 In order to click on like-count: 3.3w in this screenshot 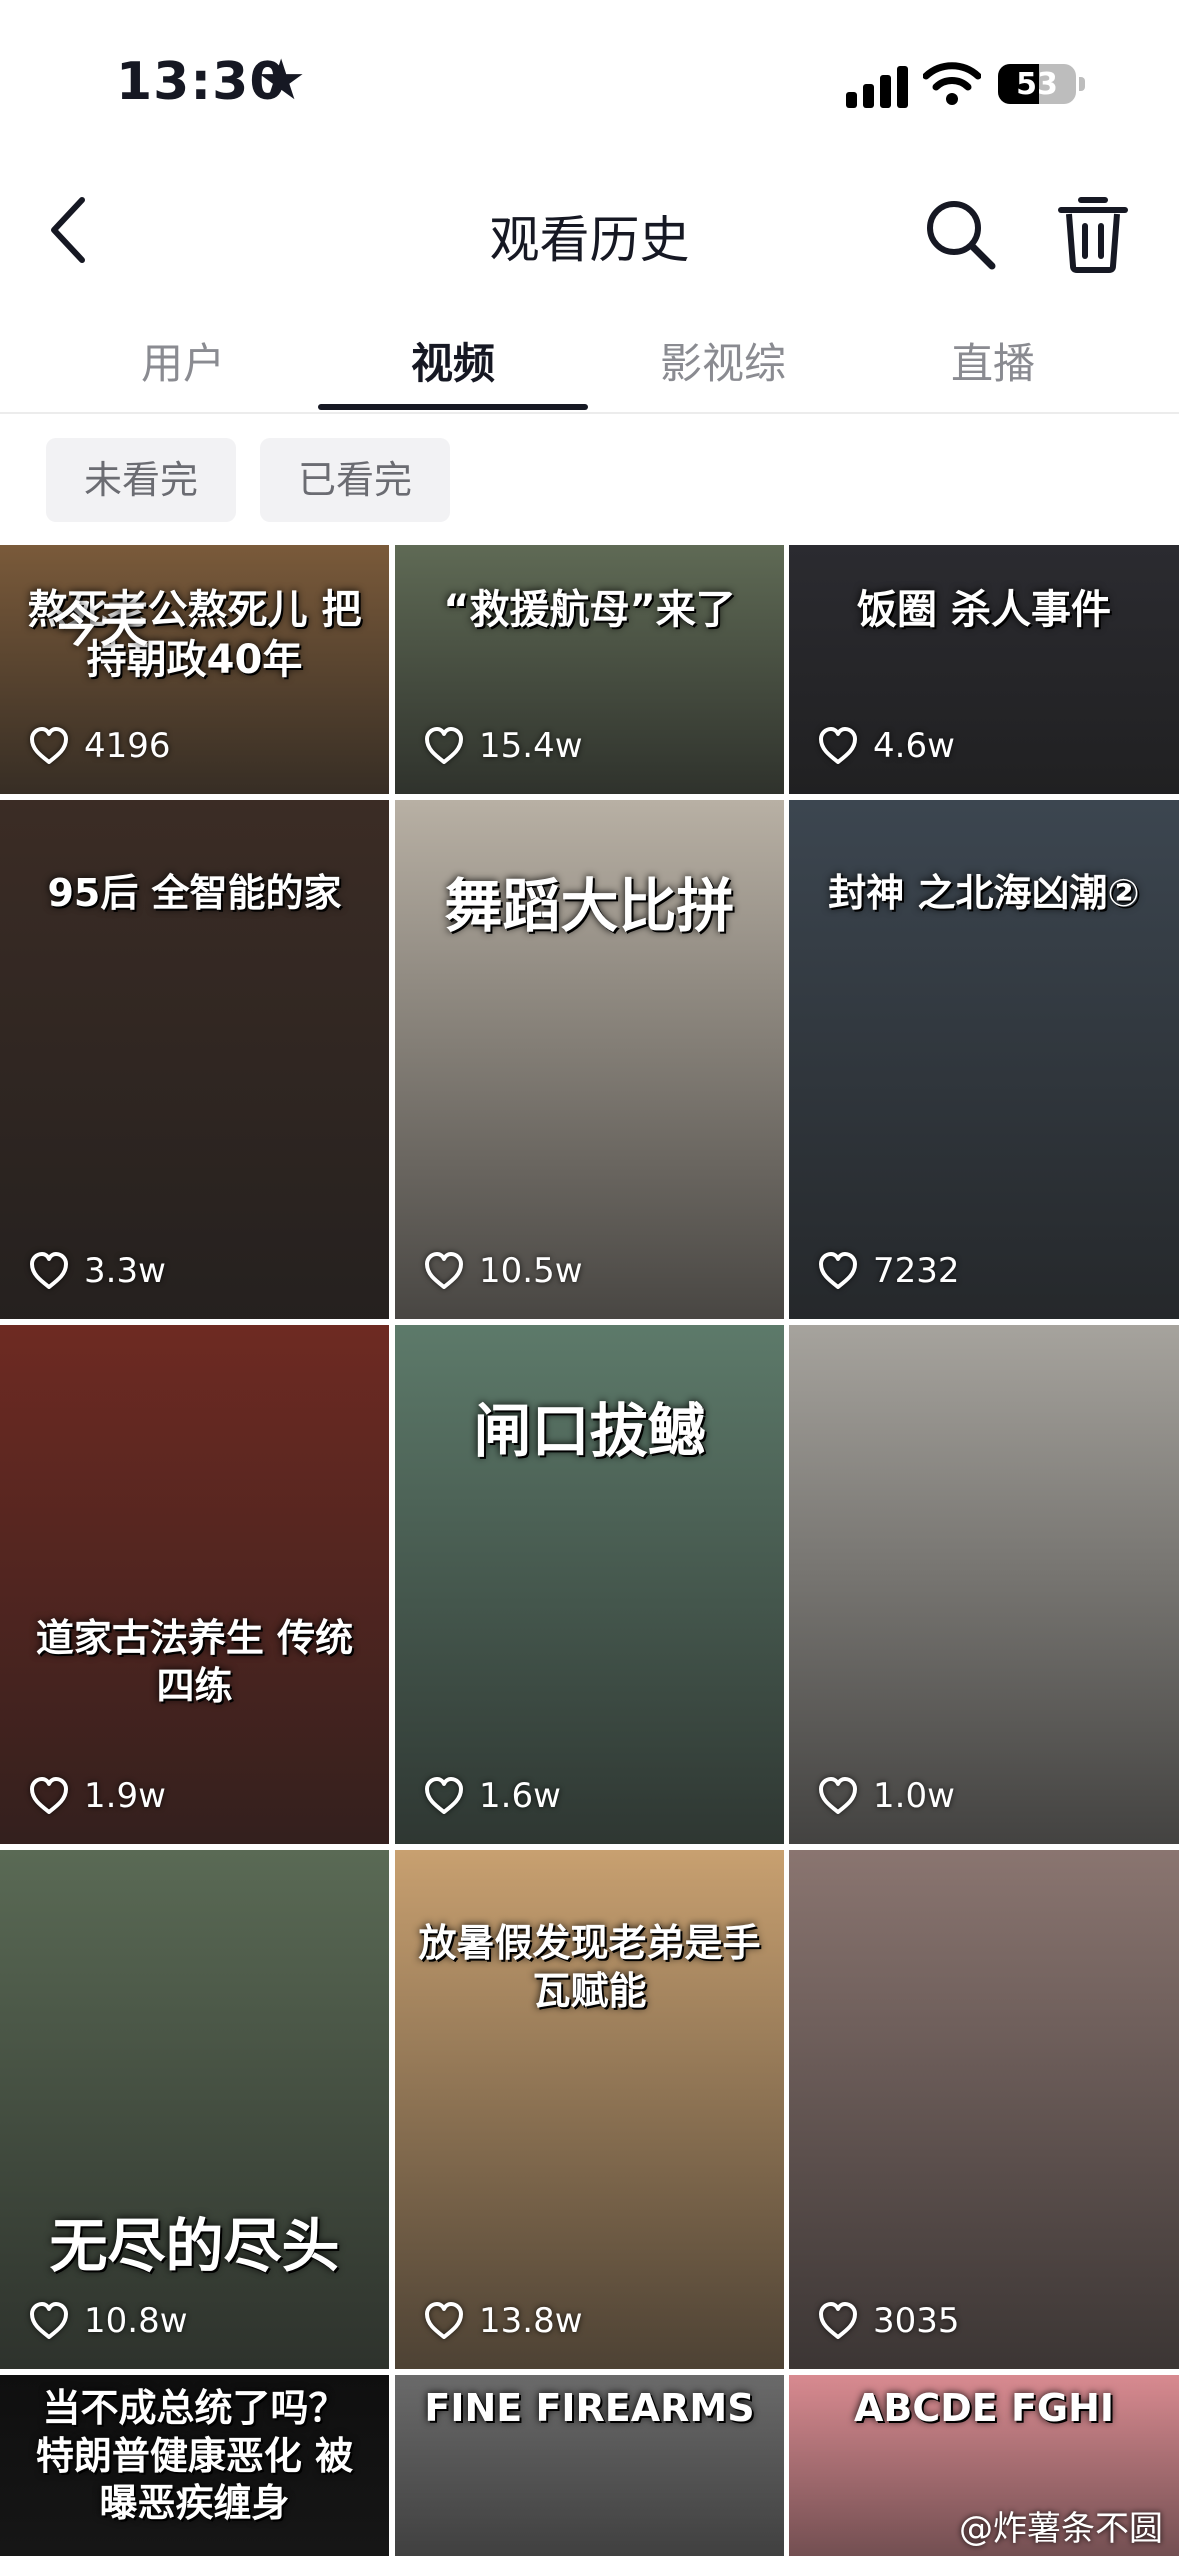, I will do `click(97, 1271)`.